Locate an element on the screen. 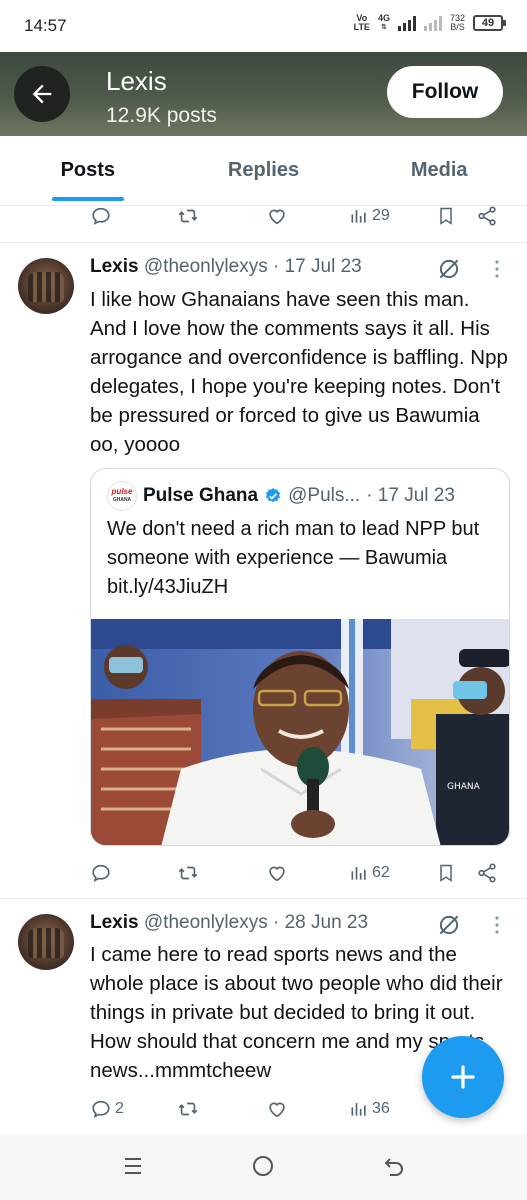  views-count: 62 is located at coordinates (381, 872).